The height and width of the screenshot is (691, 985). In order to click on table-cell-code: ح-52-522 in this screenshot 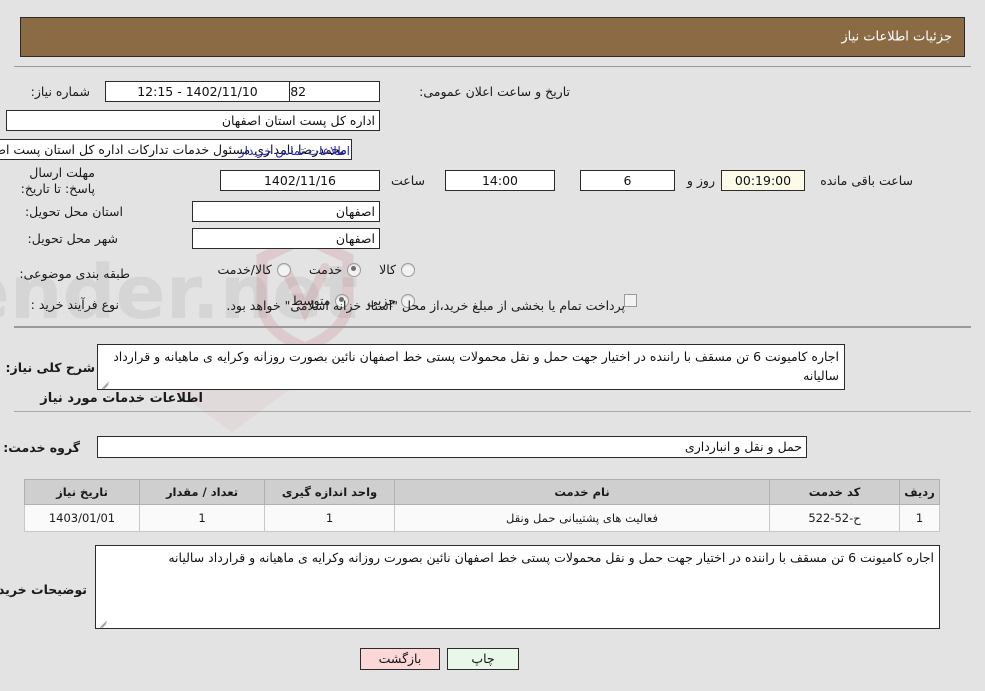, I will do `click(834, 518)`.